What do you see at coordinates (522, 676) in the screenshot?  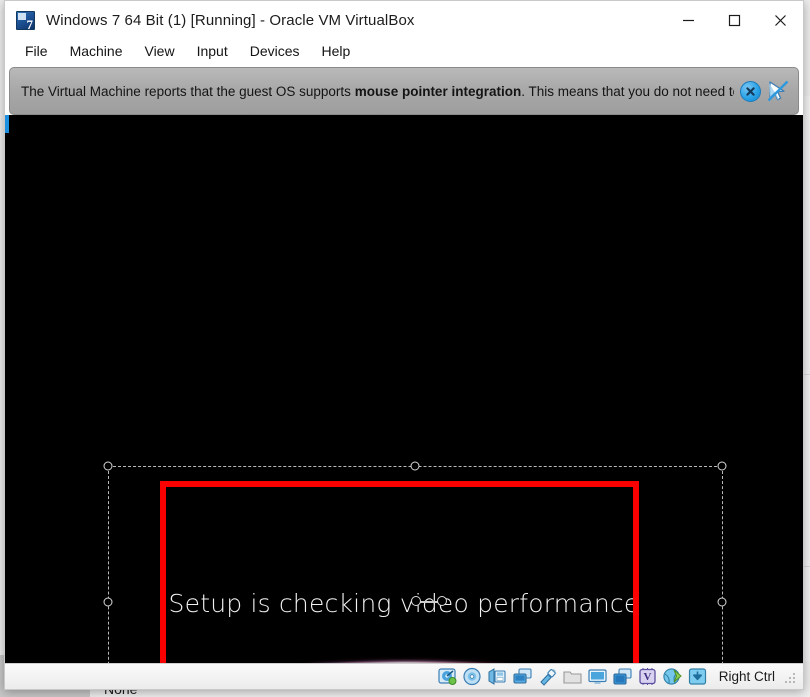 I see `network-icon` at bounding box center [522, 676].